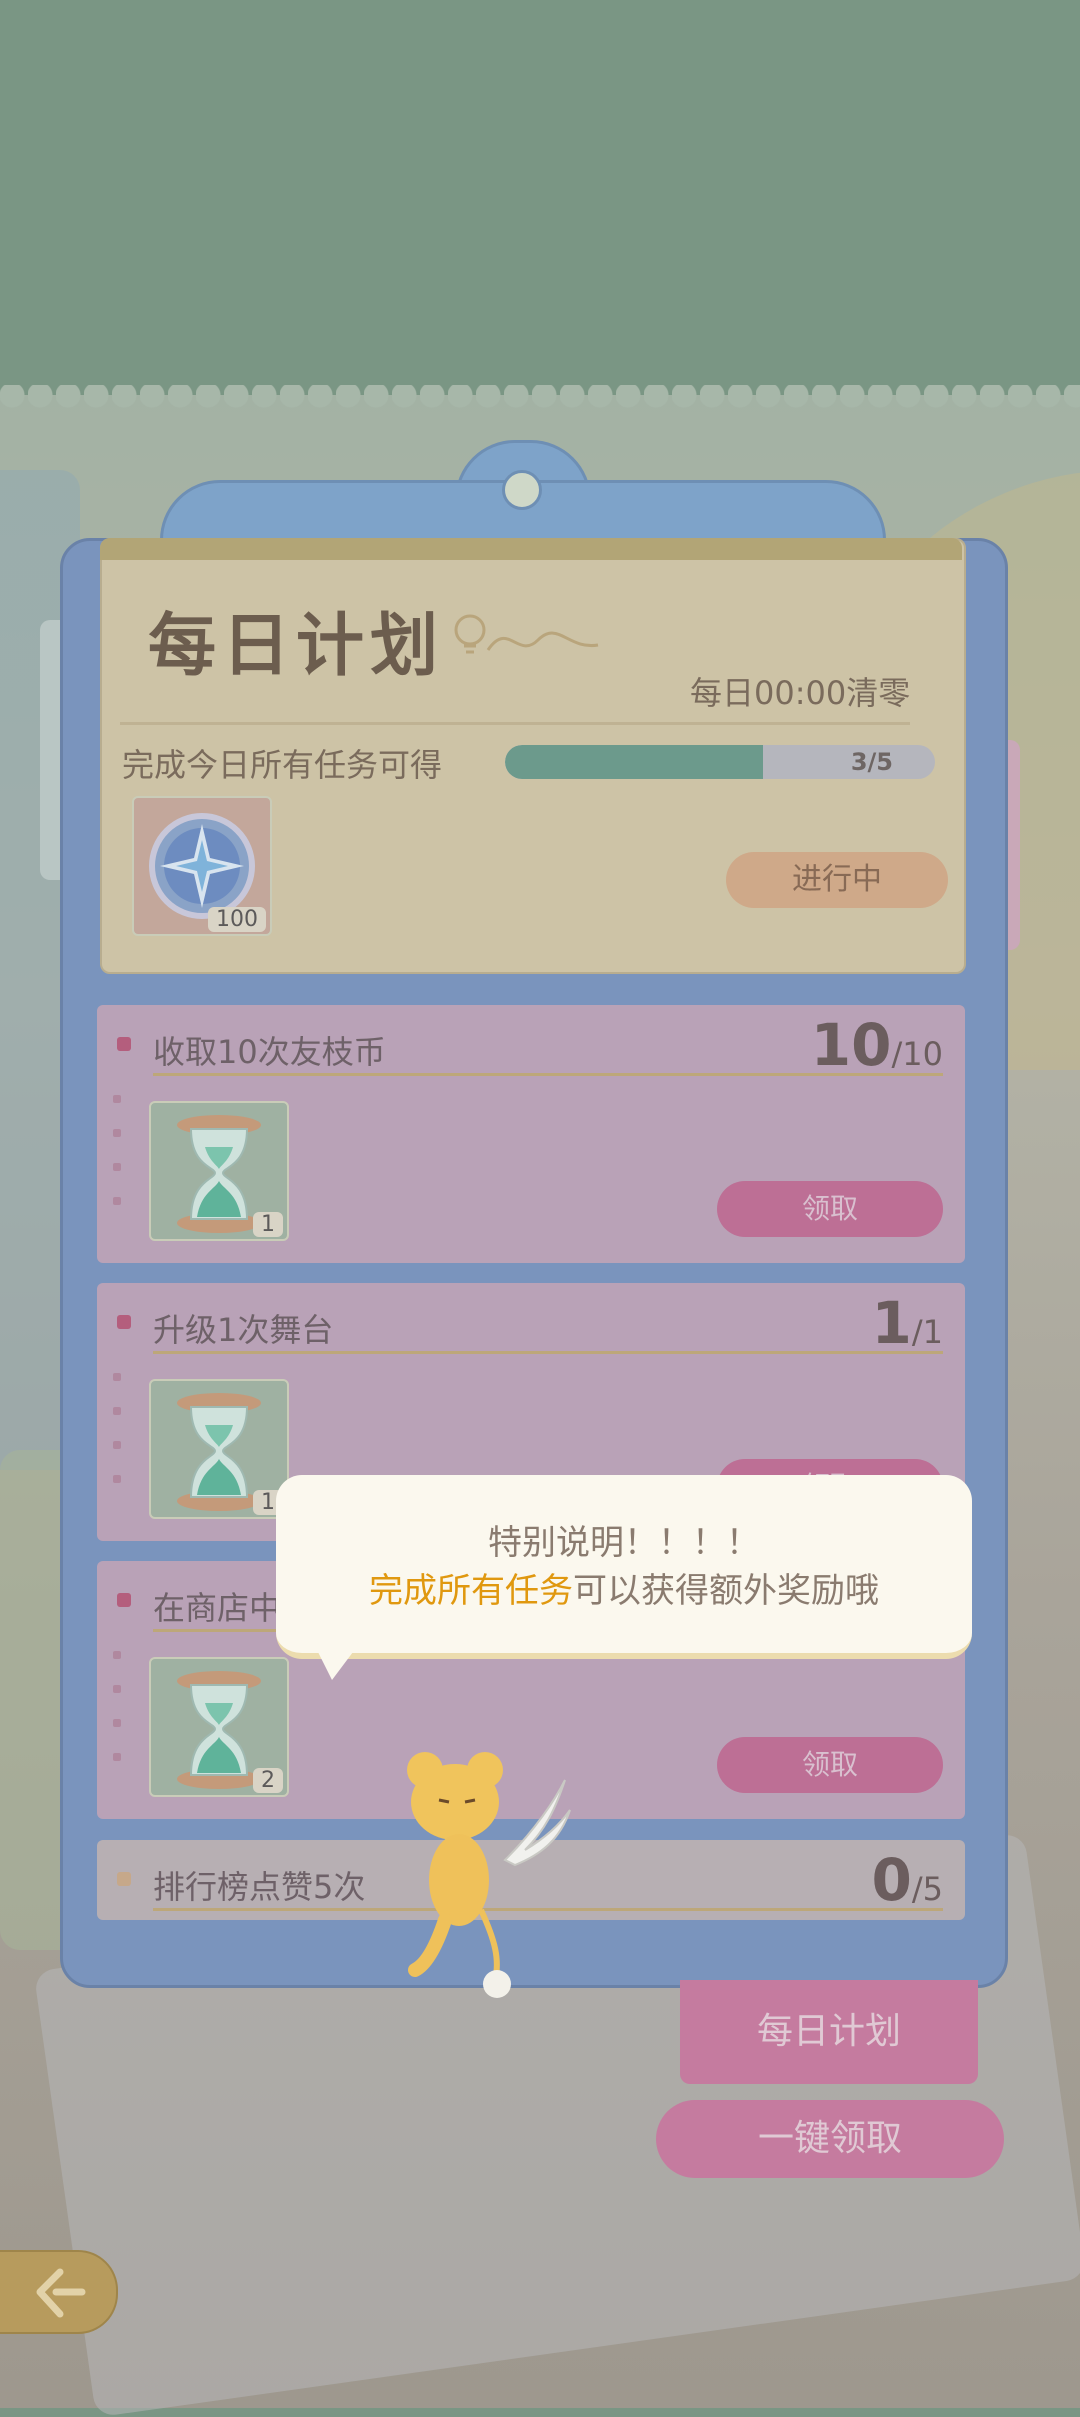  Describe the element at coordinates (876, 1045) in the screenshot. I see `task-progress: 10/10` at that location.